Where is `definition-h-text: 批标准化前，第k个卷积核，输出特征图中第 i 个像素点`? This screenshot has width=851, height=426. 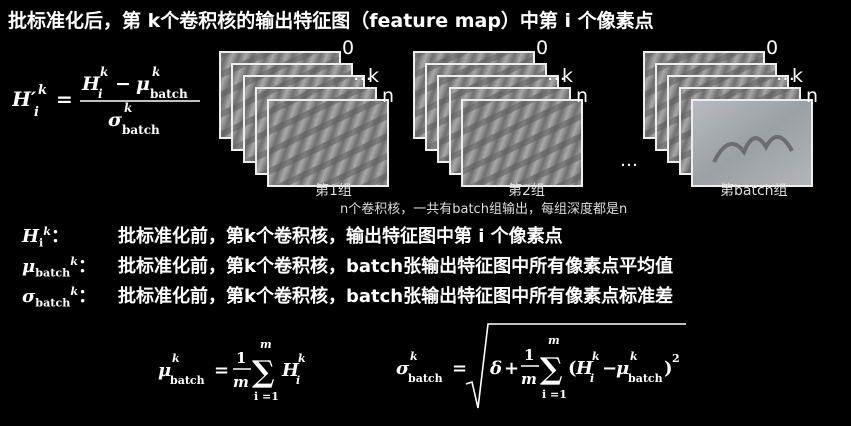
definition-h-text: 批标准化前，第k个卷积核，输出特征图中第 i 个像素点 is located at coordinates (340, 236).